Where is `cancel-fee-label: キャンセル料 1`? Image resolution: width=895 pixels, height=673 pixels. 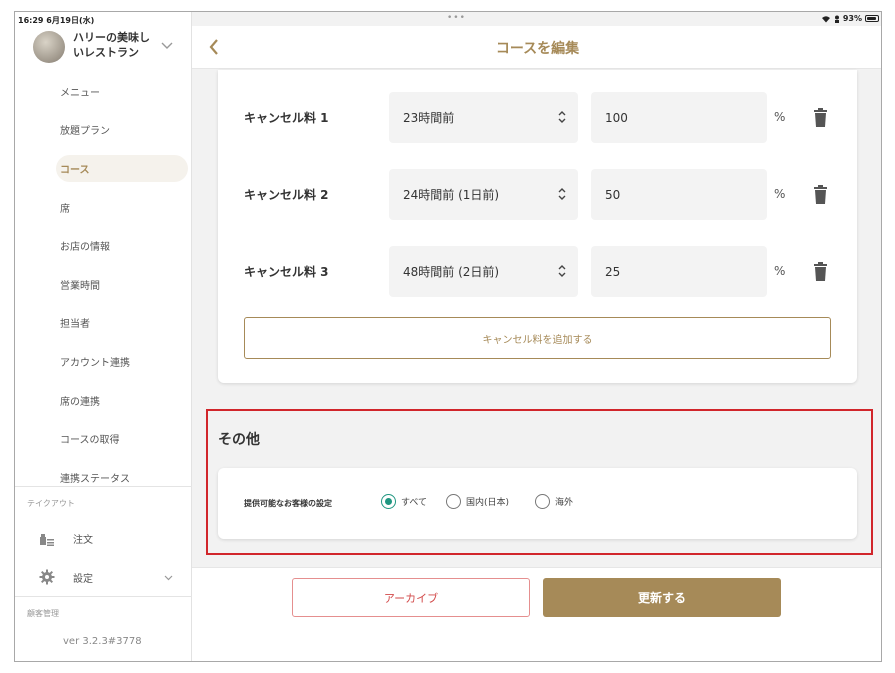 cancel-fee-label: キャンセル料 1 is located at coordinates (286, 118).